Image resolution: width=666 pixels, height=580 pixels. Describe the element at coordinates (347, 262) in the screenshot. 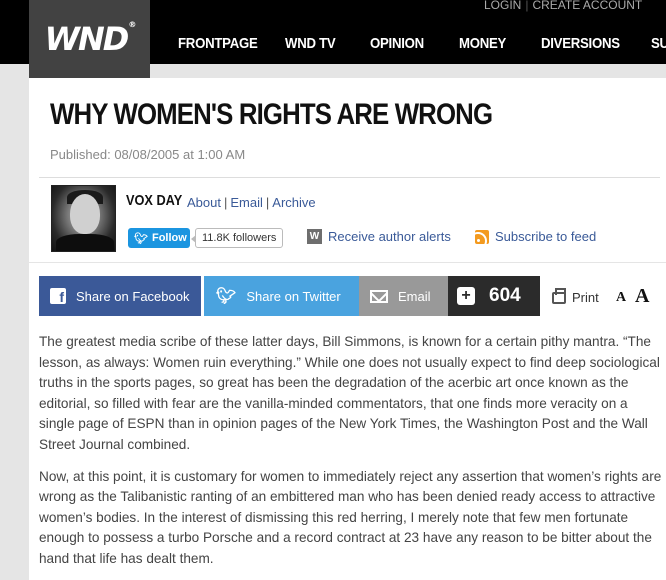

I see `divider` at that location.